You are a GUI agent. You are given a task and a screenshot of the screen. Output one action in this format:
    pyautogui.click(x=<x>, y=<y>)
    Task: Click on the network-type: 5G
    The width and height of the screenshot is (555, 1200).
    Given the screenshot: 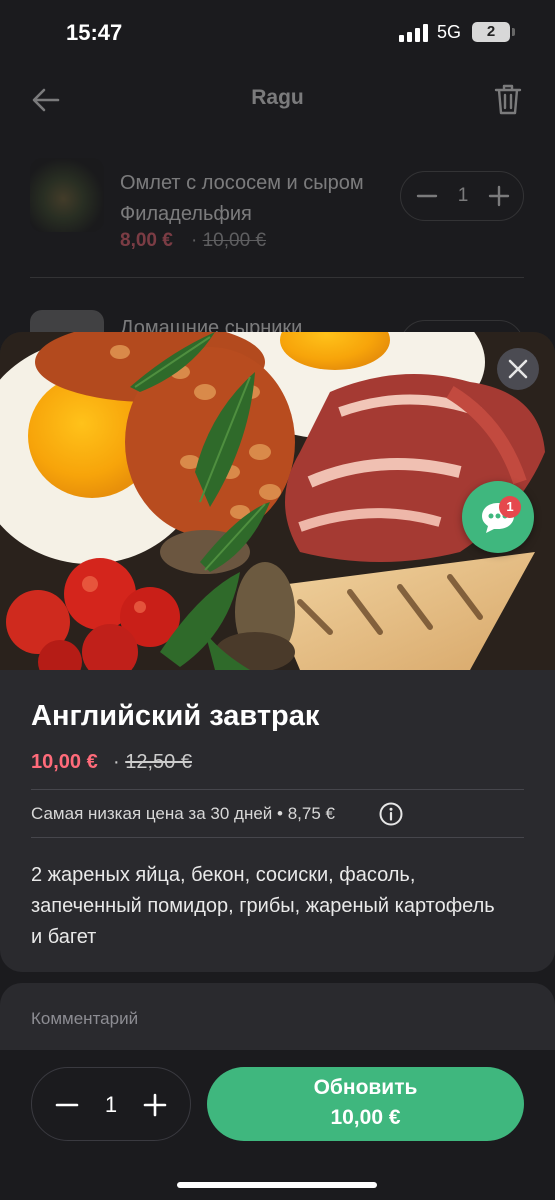 What is the action you would take?
    pyautogui.click(x=449, y=32)
    